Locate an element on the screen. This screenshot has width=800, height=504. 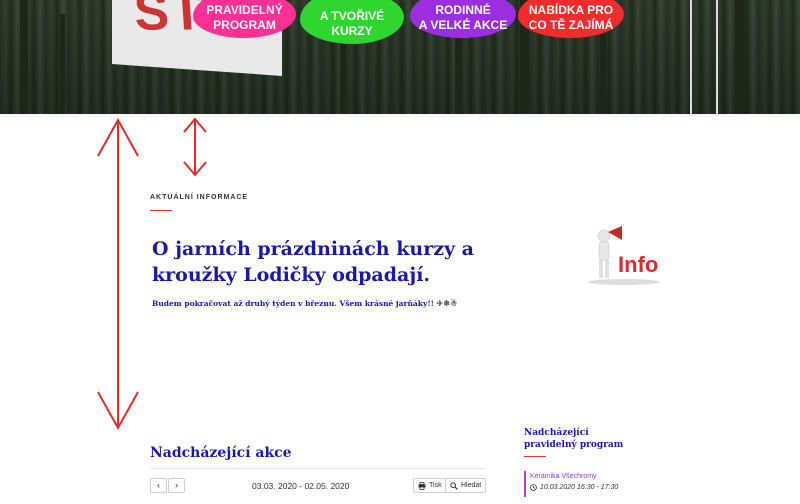
divider is located at coordinates (318, 468).